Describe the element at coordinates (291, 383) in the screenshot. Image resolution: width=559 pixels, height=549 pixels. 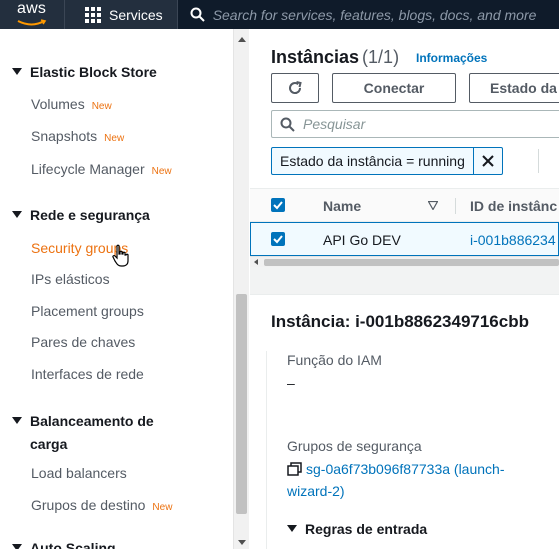
I see `iam-role-value: –` at that location.